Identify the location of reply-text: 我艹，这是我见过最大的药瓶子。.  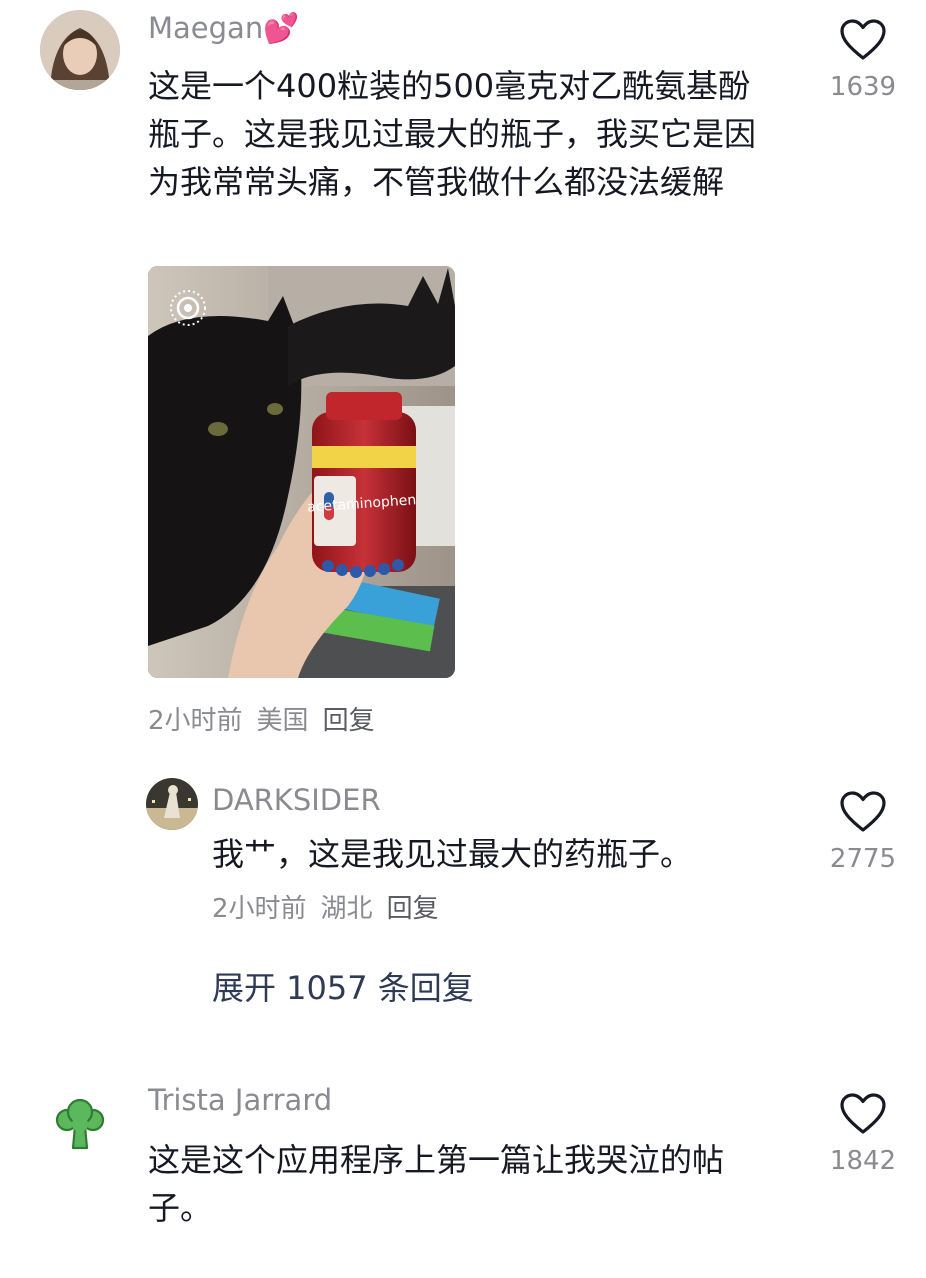
(452, 854).